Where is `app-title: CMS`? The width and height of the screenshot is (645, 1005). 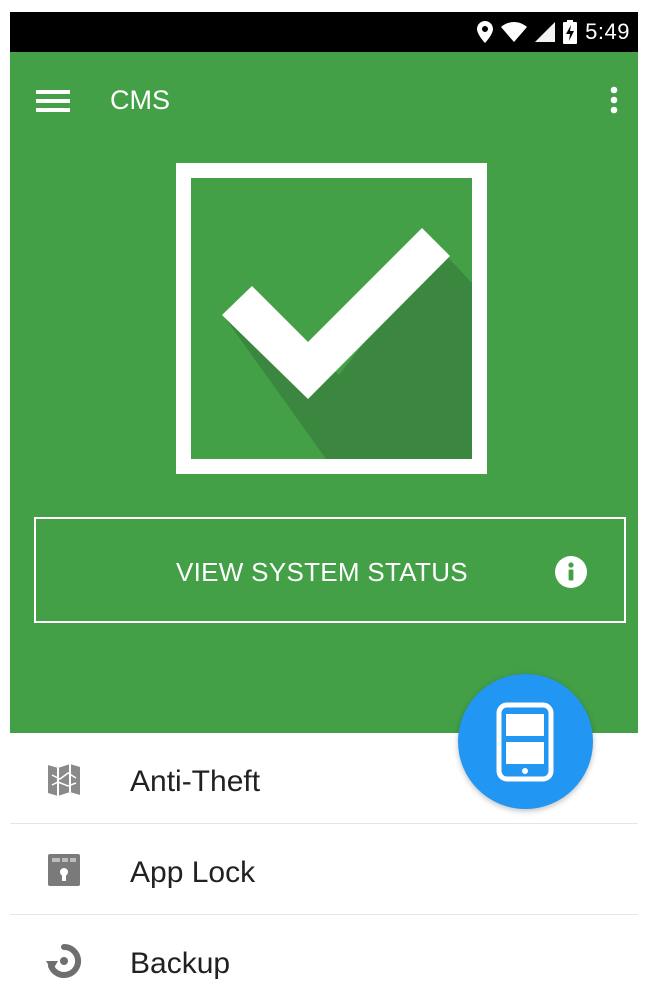 app-title: CMS is located at coordinates (140, 100).